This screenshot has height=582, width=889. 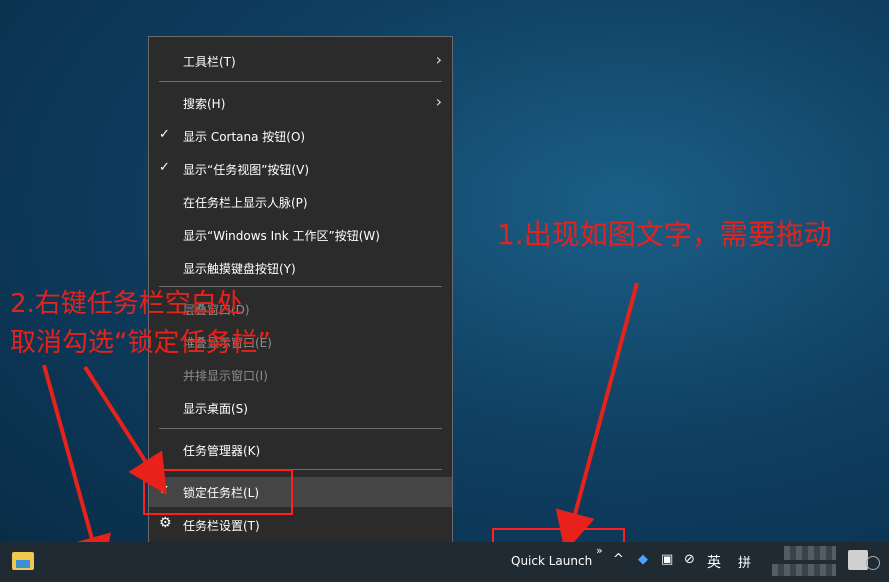 I want to click on notification-icon, so click(x=858, y=560).